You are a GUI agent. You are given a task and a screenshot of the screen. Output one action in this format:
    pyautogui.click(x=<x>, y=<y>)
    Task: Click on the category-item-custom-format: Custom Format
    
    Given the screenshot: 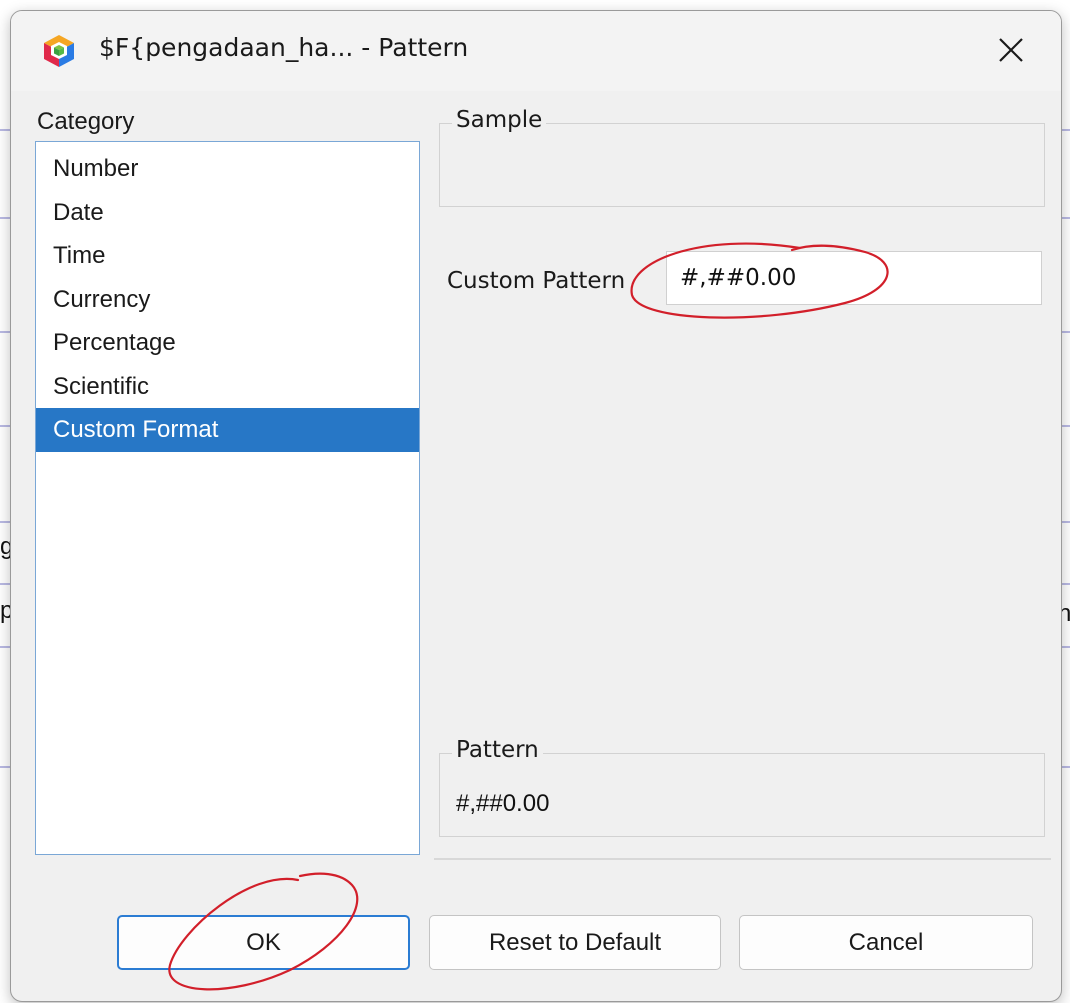 What is the action you would take?
    pyautogui.click(x=227, y=430)
    